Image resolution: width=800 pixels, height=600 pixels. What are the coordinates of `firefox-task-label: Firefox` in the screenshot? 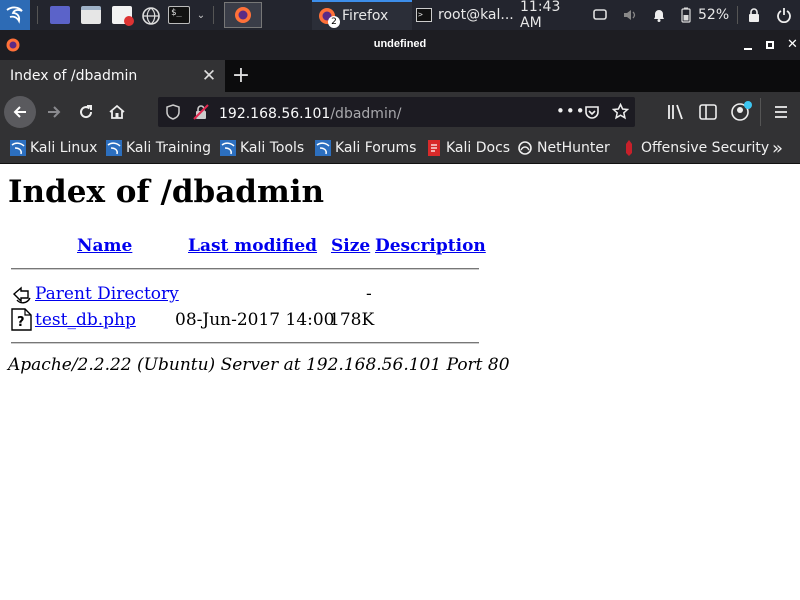 It's located at (365, 16).